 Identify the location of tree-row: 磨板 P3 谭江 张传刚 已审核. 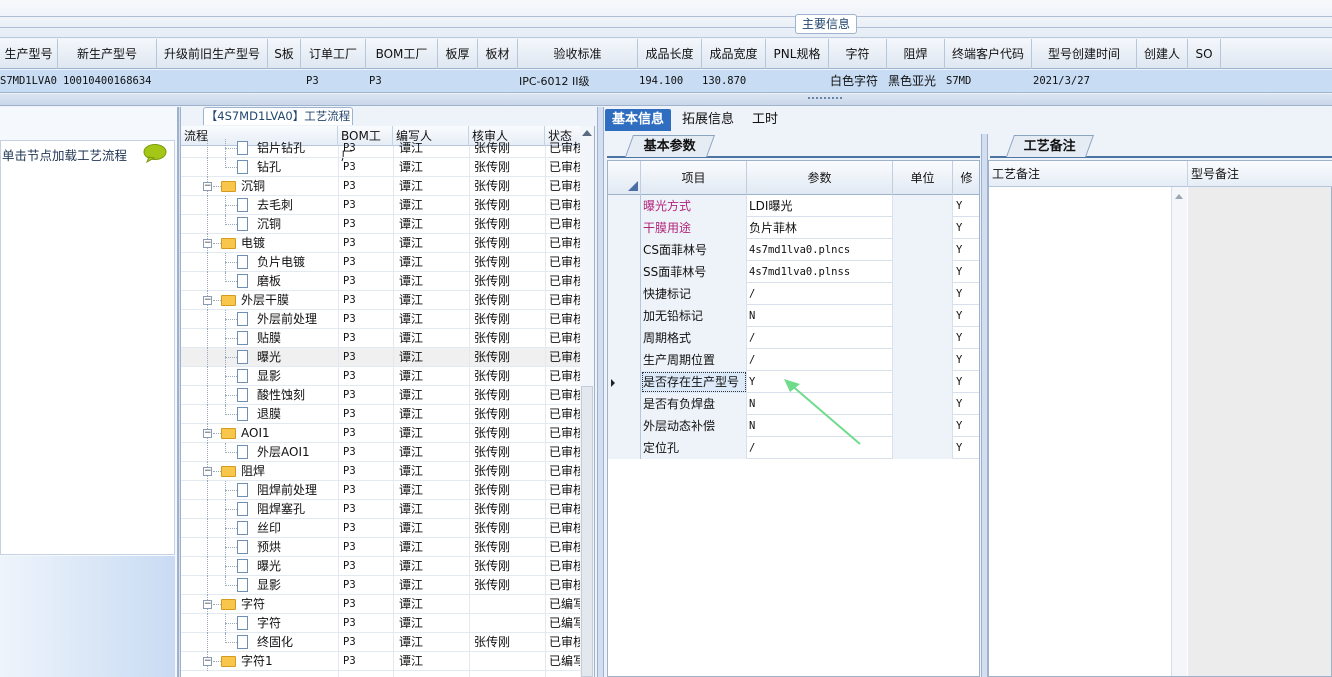
(387, 281).